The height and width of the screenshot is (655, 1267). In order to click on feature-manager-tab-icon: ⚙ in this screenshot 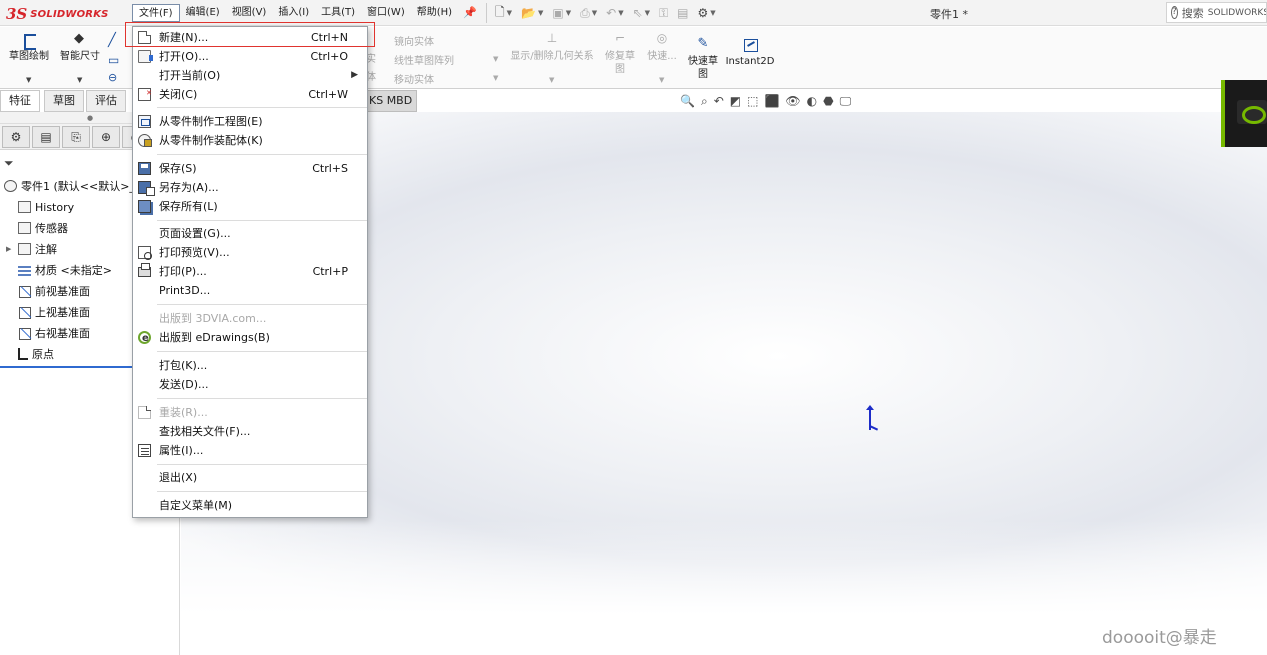, I will do `click(16, 137)`.